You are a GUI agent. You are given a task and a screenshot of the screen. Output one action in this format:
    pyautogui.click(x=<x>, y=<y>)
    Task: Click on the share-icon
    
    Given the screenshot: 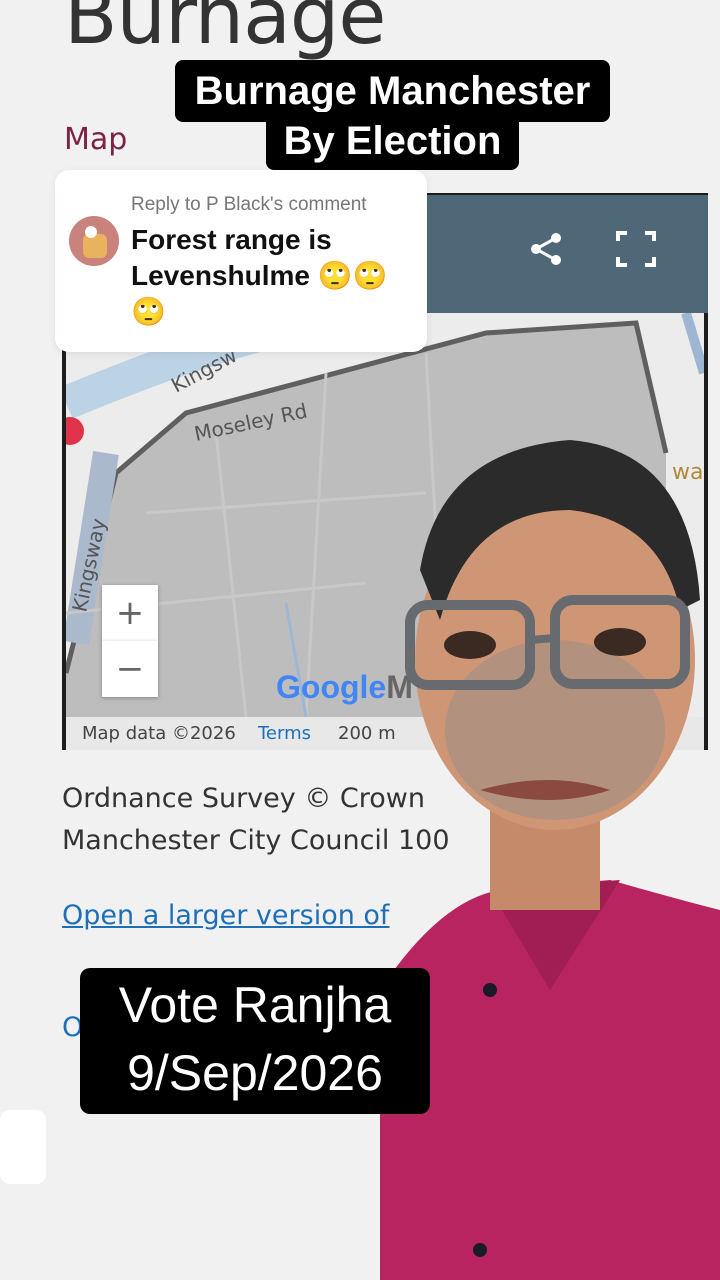 What is the action you would take?
    pyautogui.click(x=546, y=253)
    